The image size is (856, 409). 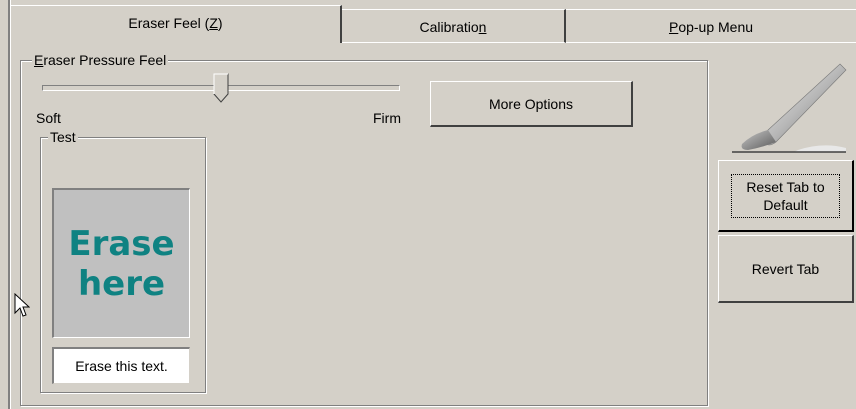 I want to click on erase-text-value: Erase this text., so click(x=121, y=366).